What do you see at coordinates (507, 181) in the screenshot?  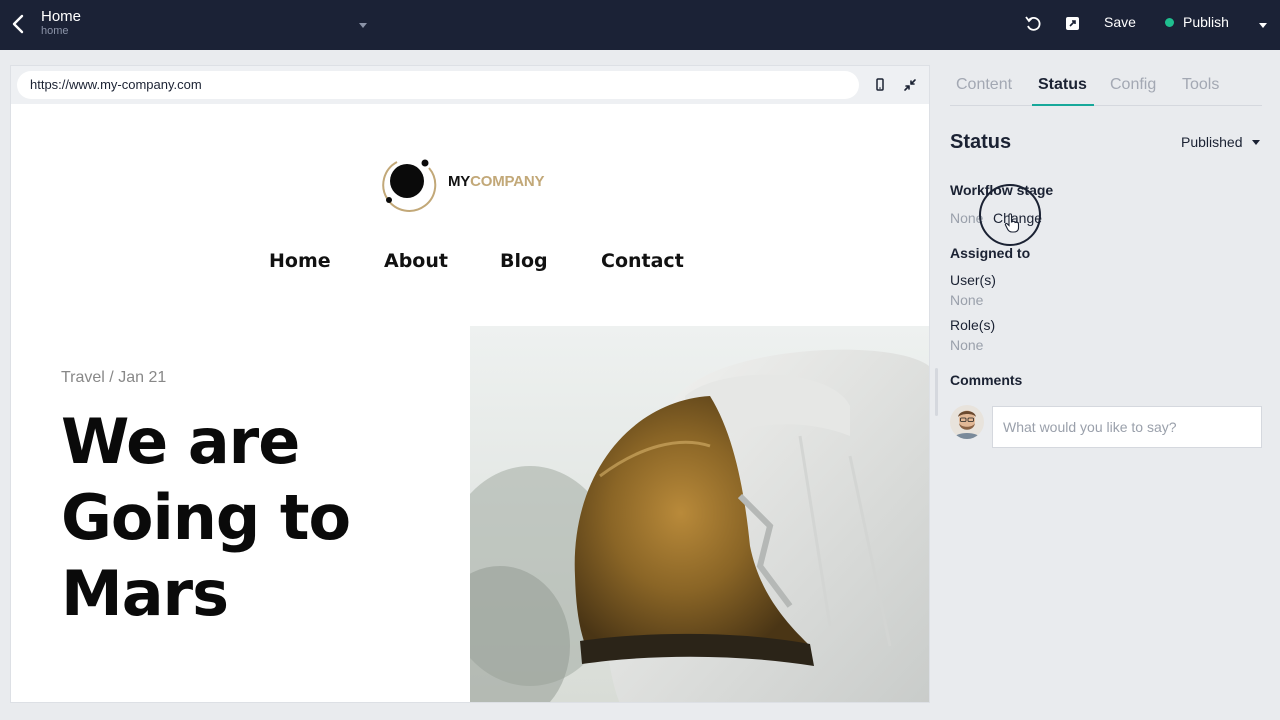 I see `logo-part-company: COMPANY` at bounding box center [507, 181].